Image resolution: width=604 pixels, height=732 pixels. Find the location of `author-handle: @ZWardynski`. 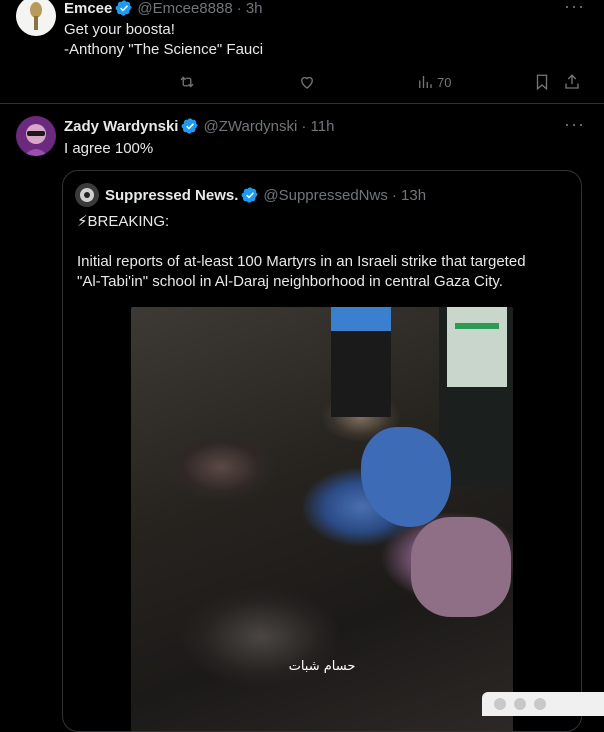

author-handle: @ZWardynski is located at coordinates (250, 126).